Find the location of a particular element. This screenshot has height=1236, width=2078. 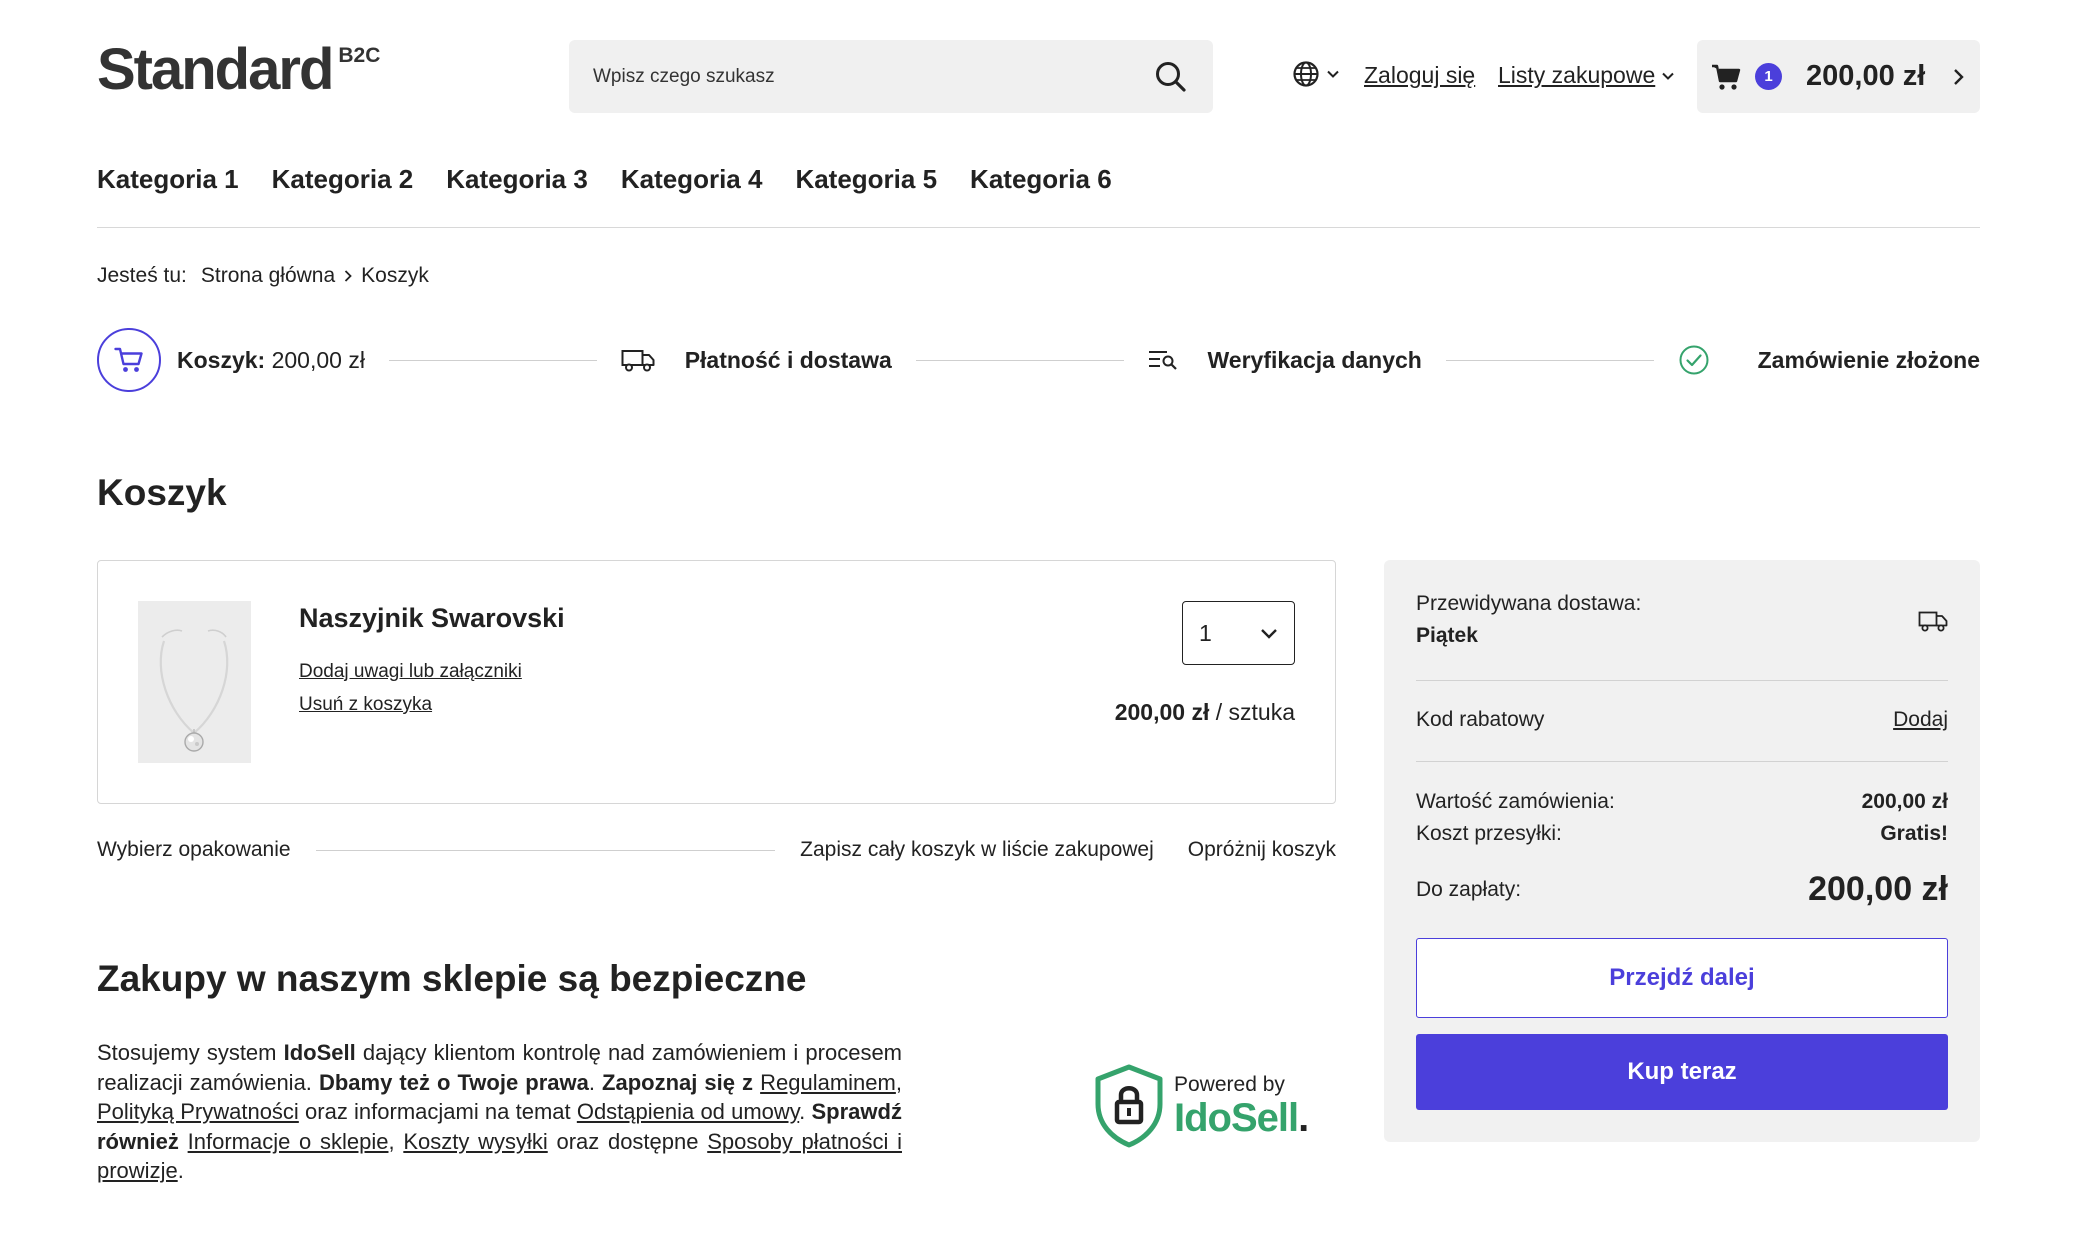

powered-by-idosell: Powered by IdoSell. is located at coordinates (1201, 1106).